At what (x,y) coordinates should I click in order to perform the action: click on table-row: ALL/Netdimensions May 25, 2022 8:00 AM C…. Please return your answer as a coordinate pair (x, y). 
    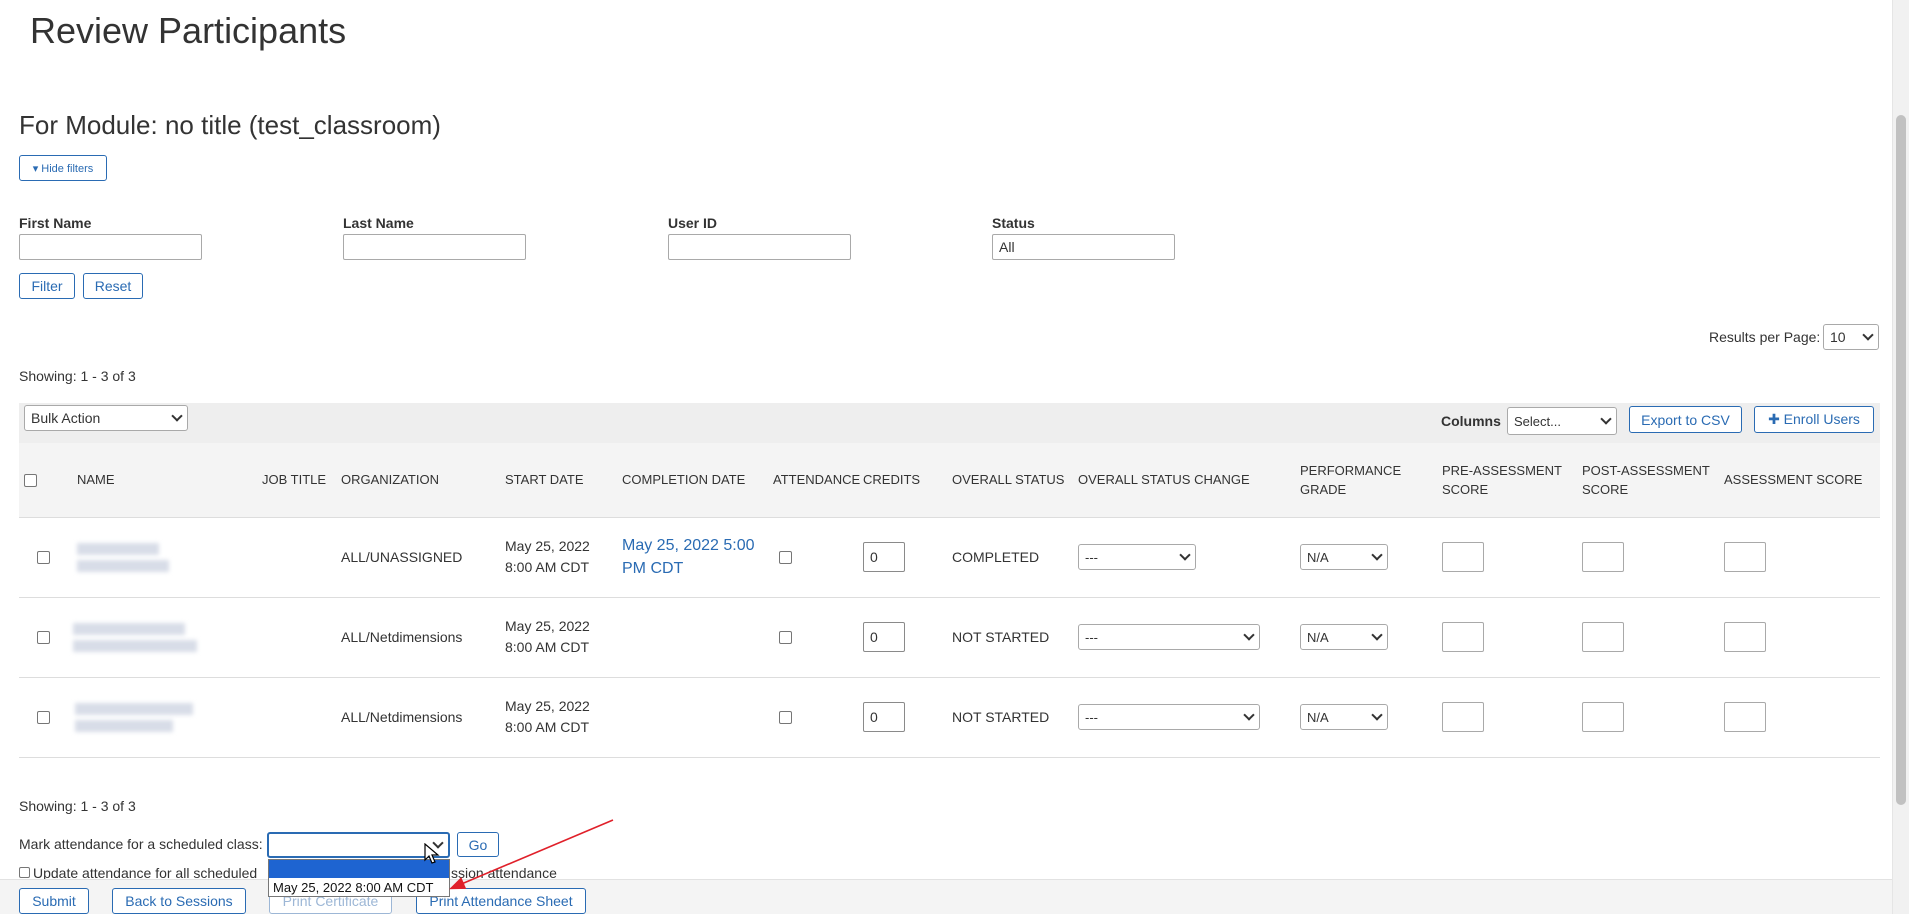
    Looking at the image, I should click on (949, 637).